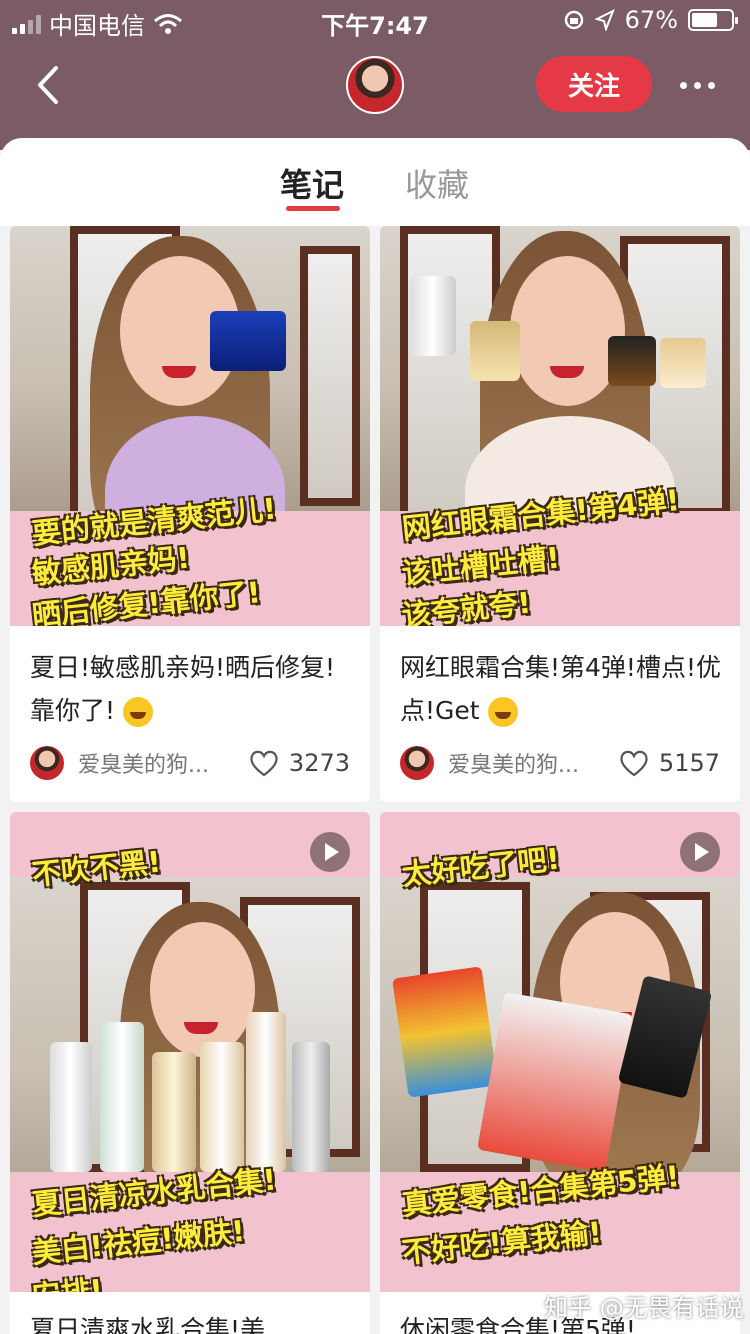 This screenshot has width=750, height=1334. I want to click on battery-icon, so click(713, 20).